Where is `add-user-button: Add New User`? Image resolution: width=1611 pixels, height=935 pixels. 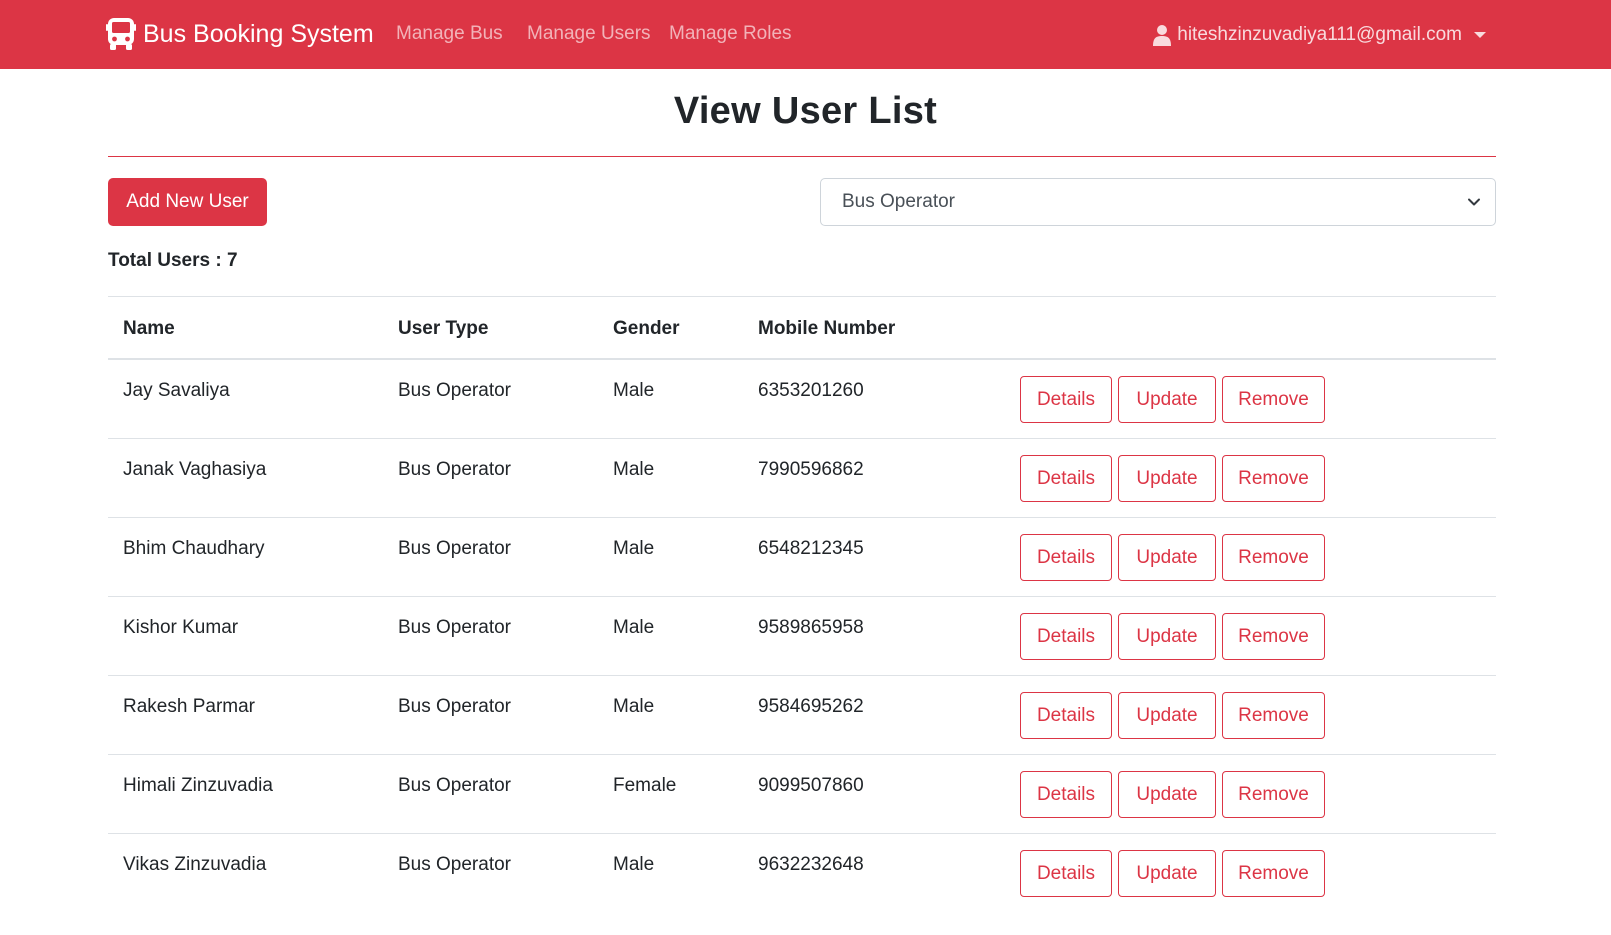
add-user-button: Add New User is located at coordinates (187, 202).